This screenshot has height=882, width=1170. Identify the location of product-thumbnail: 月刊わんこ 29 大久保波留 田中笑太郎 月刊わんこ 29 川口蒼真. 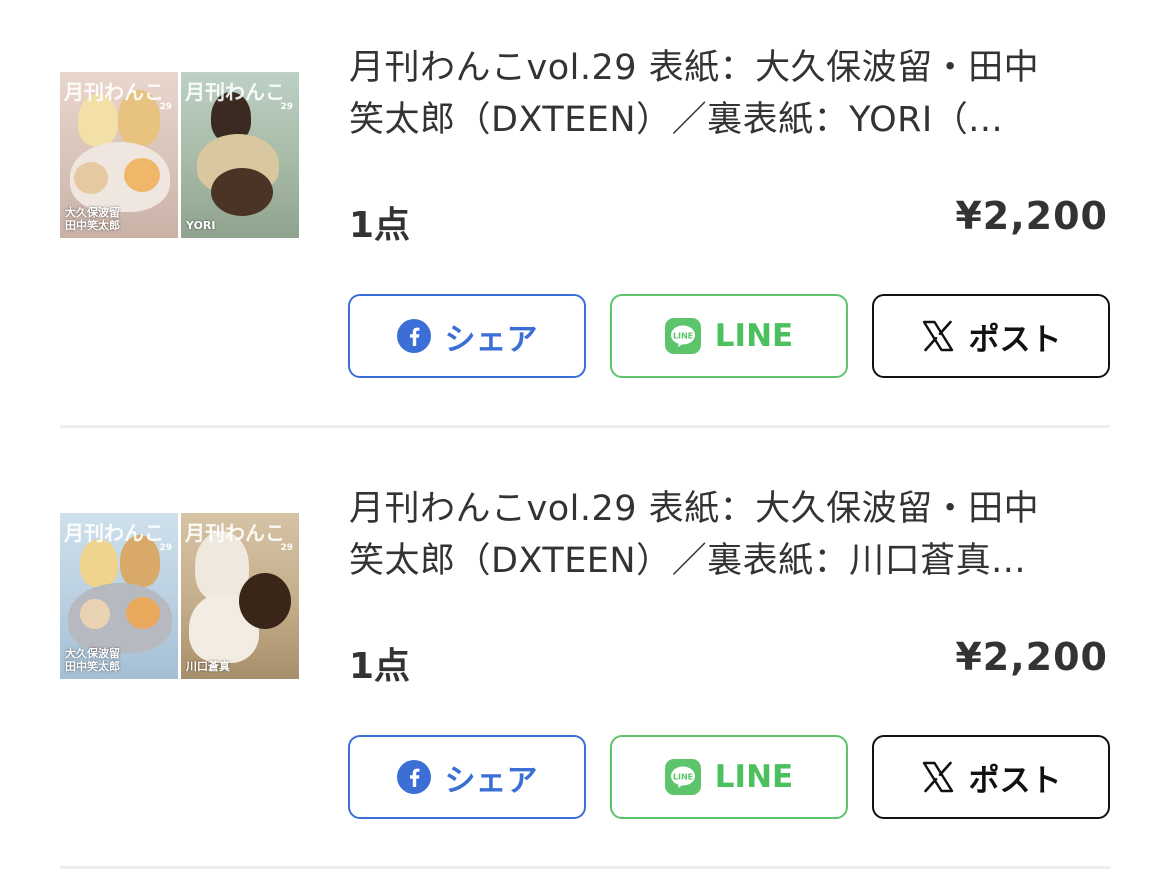
(180, 596).